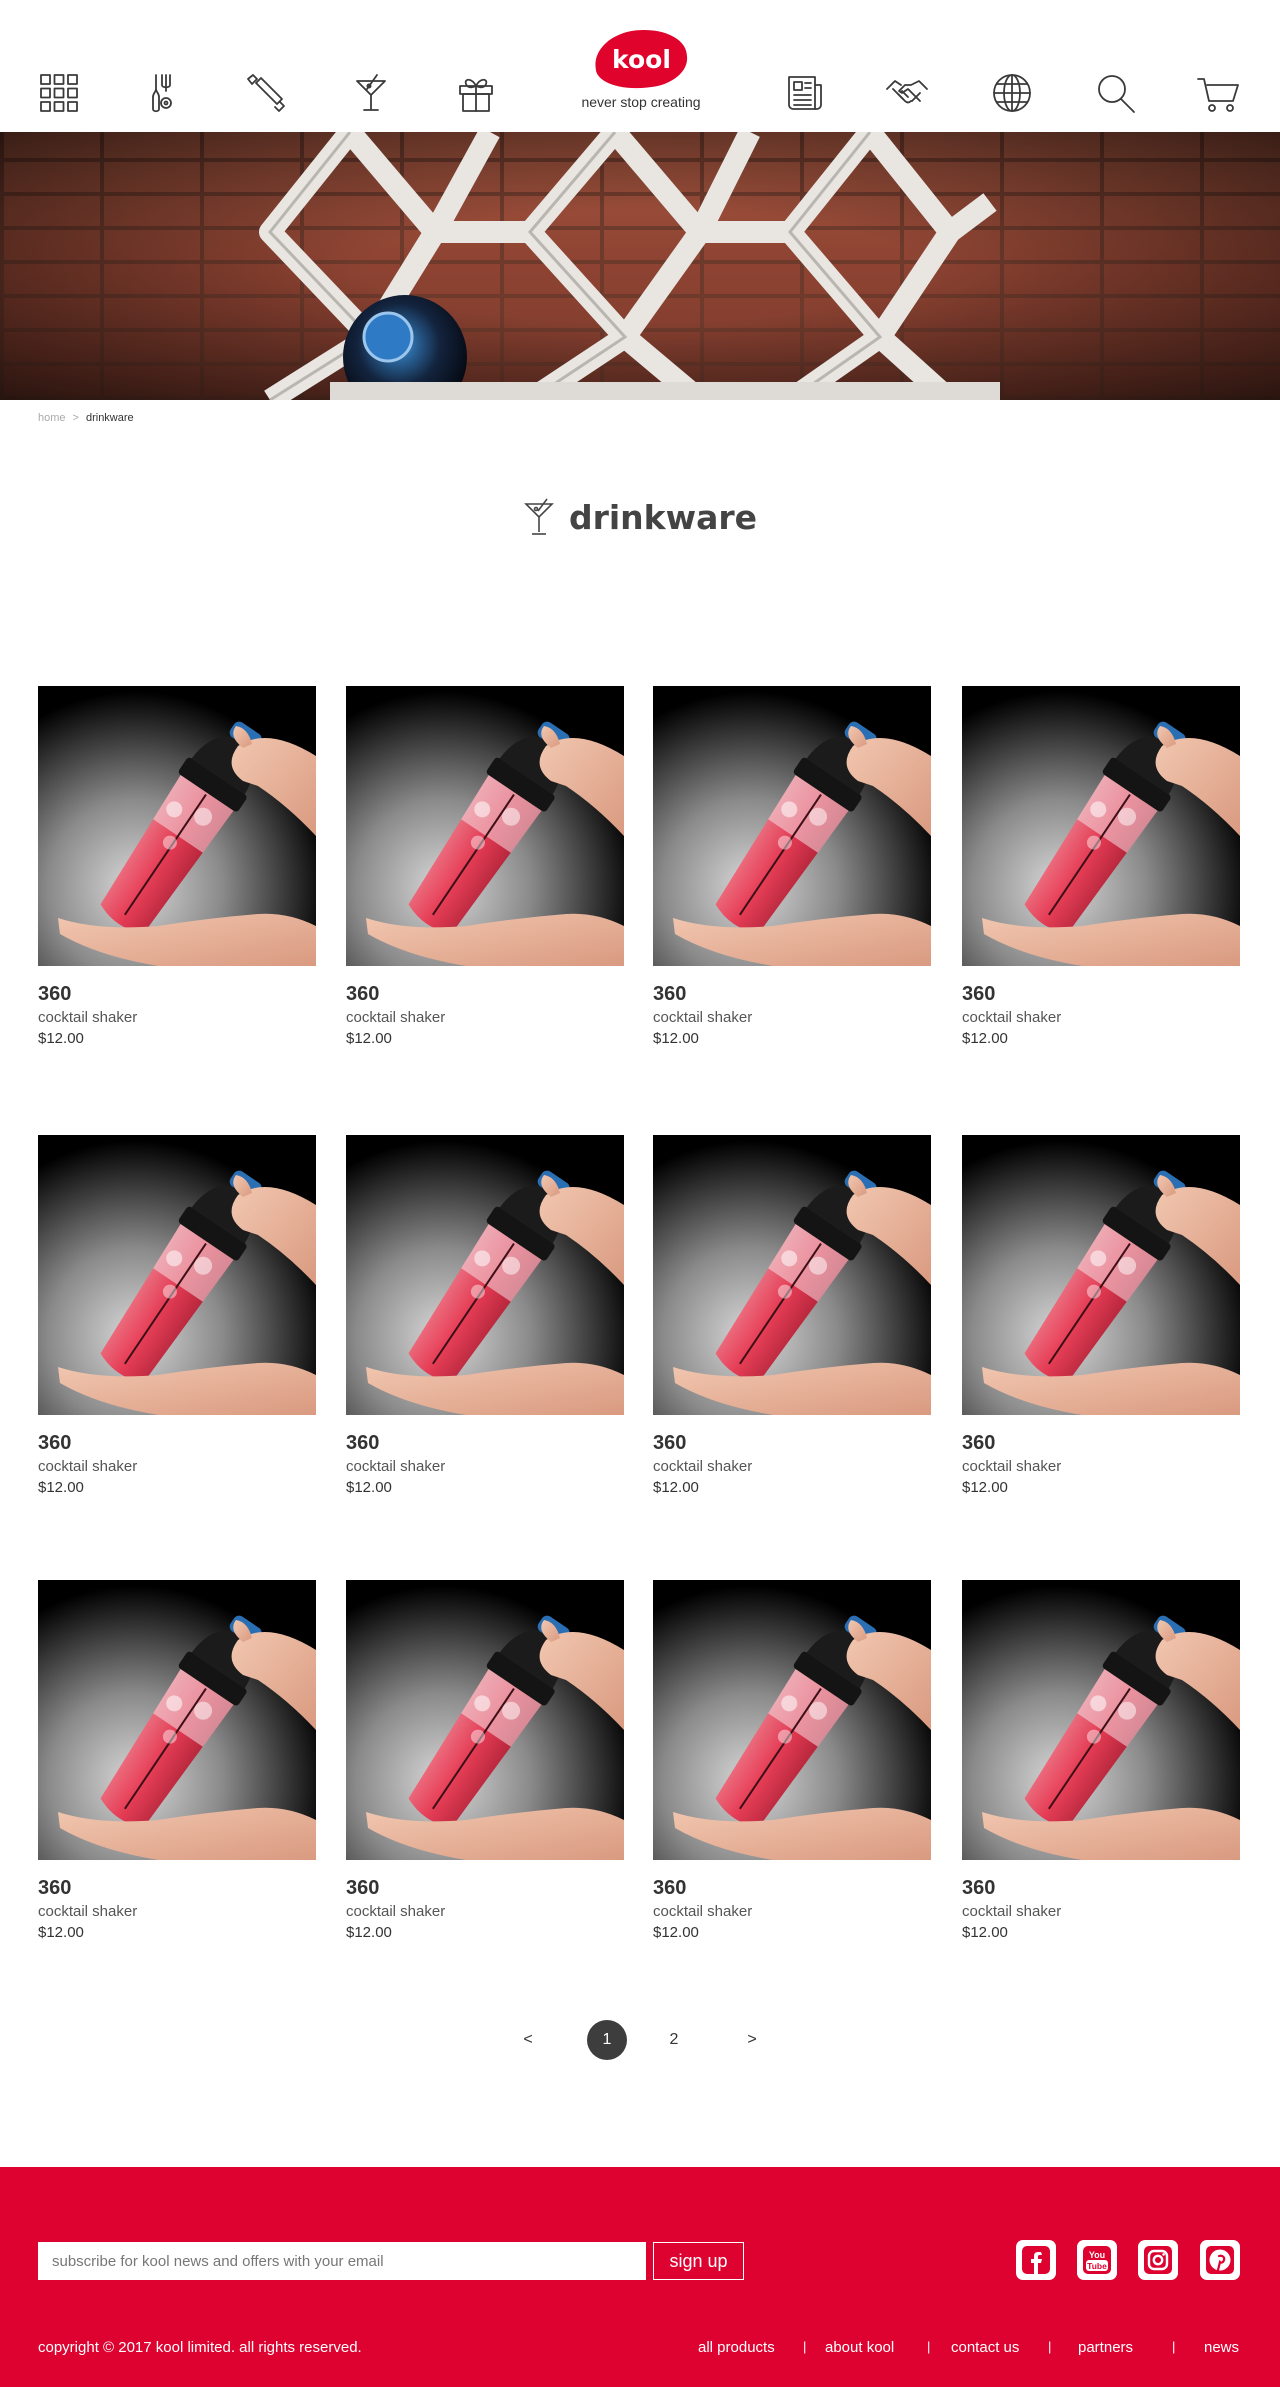  Describe the element at coordinates (674, 2040) in the screenshot. I see `pagination-page-2: 2` at that location.